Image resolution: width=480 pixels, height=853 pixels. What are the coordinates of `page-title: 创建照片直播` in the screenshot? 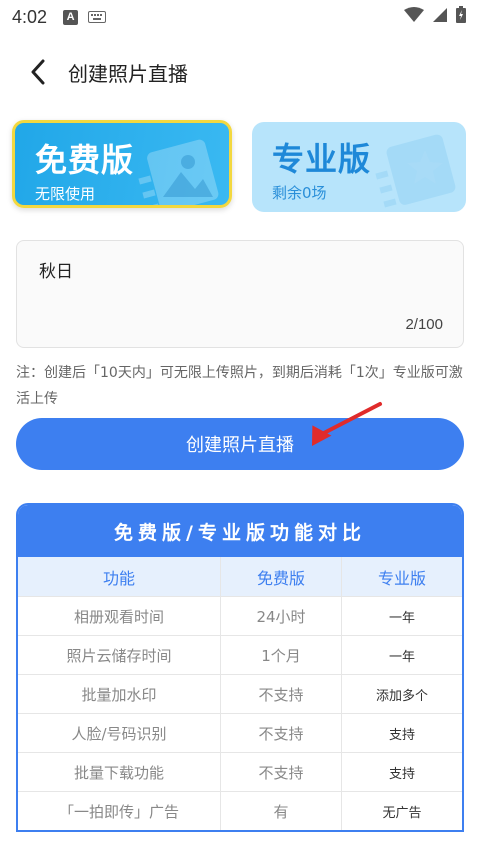 It's located at (128, 73).